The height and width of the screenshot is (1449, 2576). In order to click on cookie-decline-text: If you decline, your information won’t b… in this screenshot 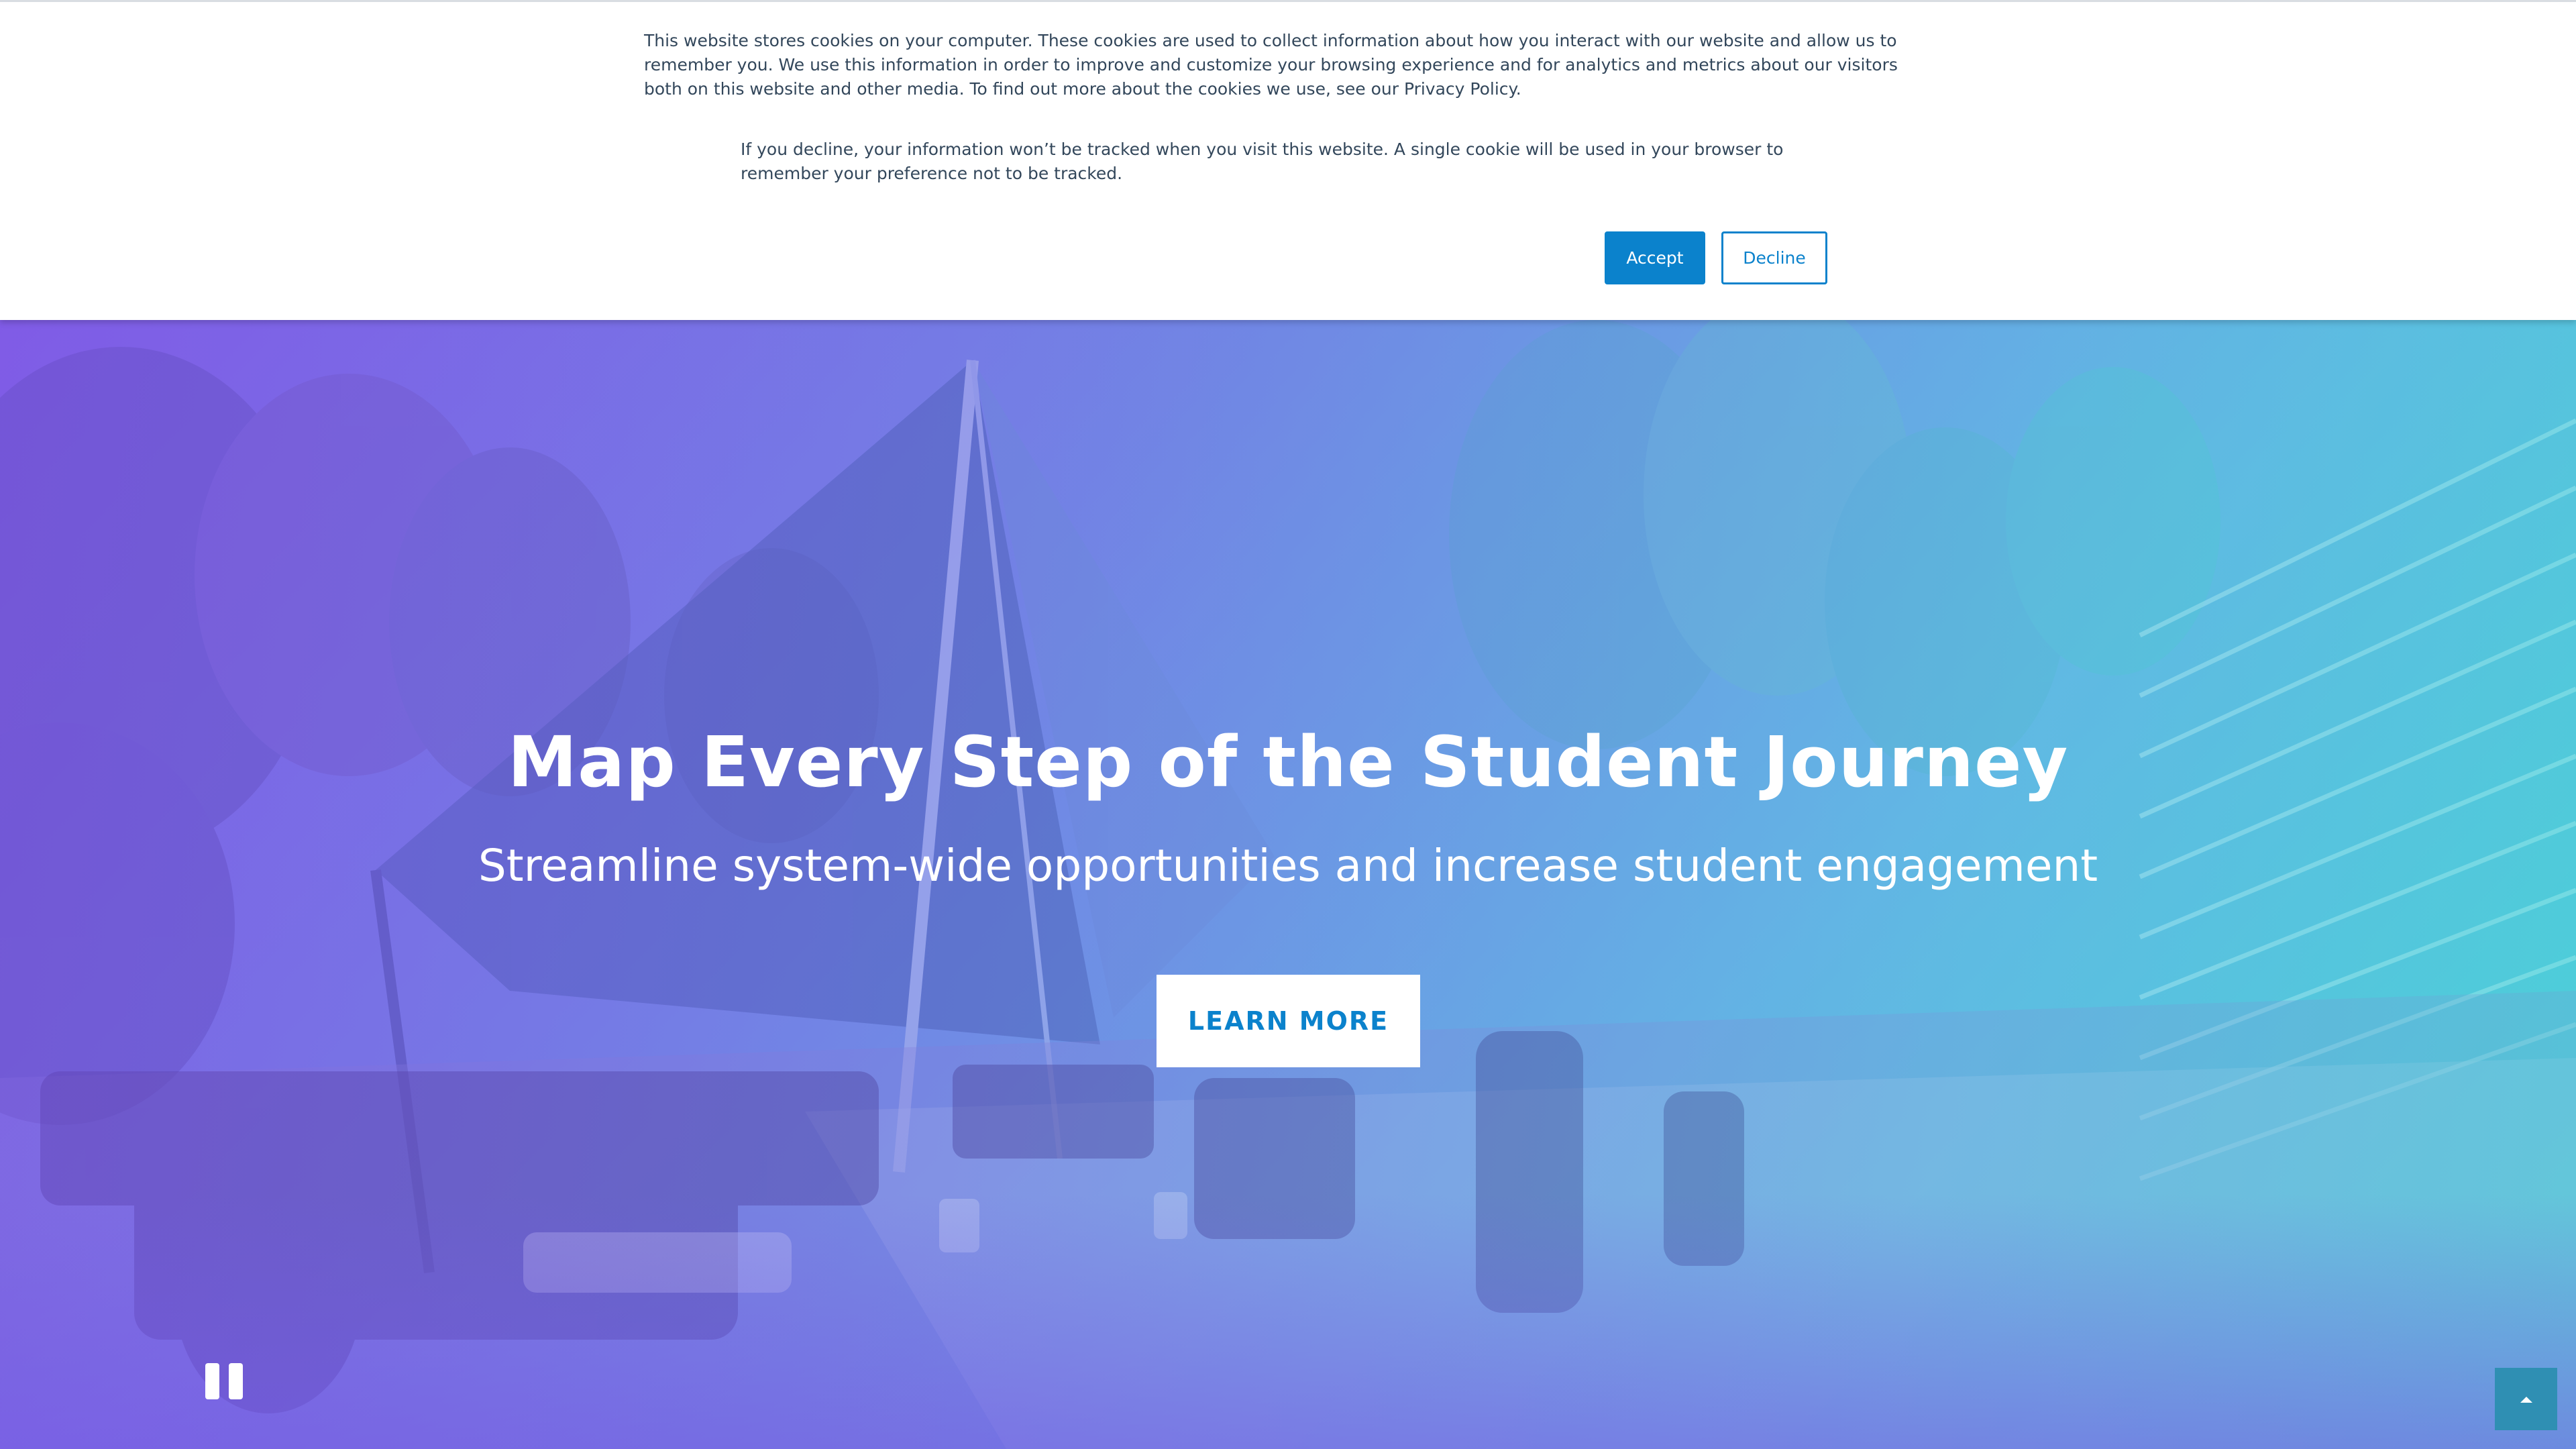, I will do `click(1262, 161)`.